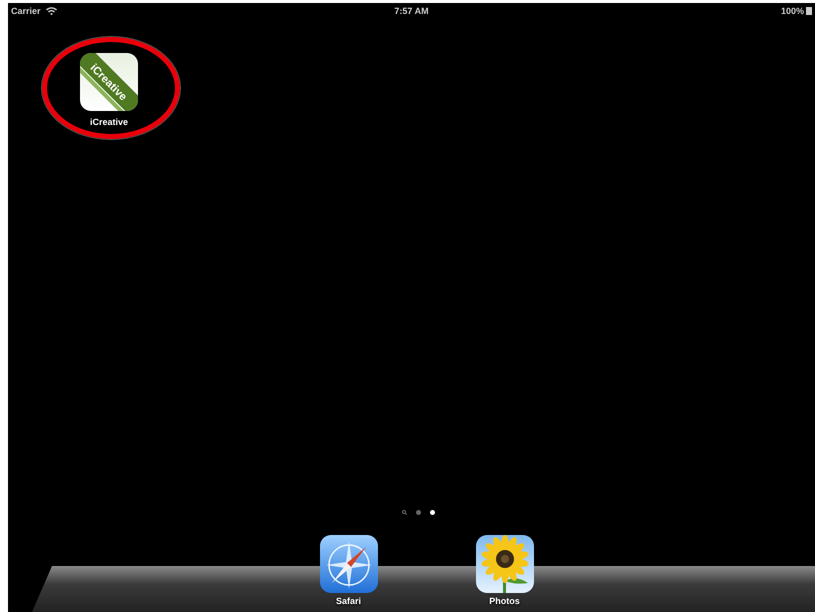 The image size is (815, 612). What do you see at coordinates (809, 10) in the screenshot?
I see `battery-icon` at bounding box center [809, 10].